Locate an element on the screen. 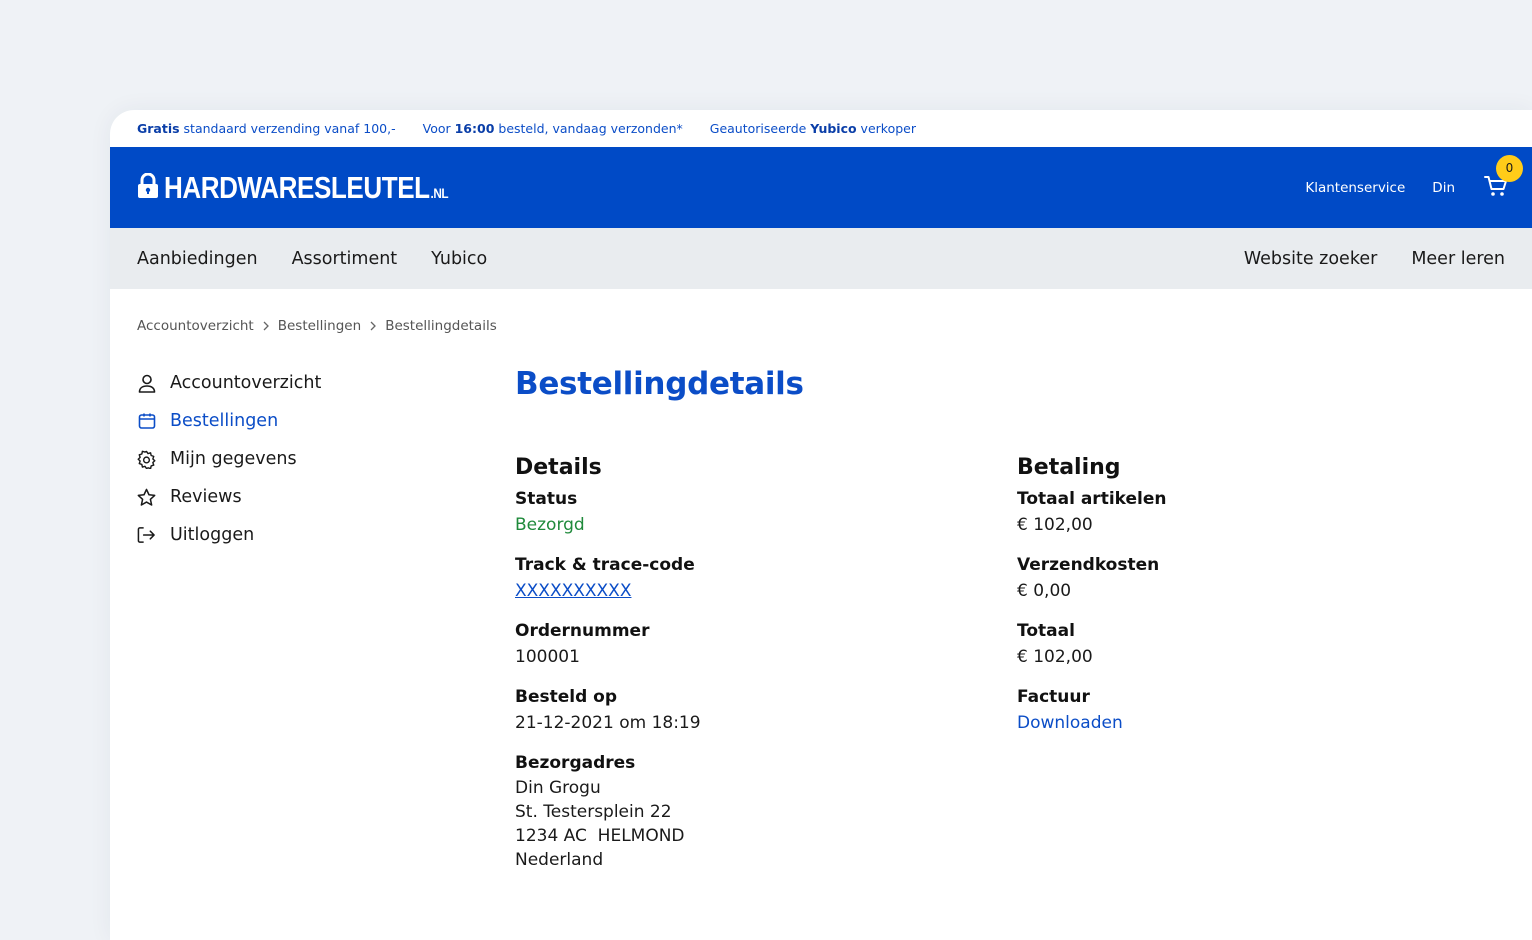 The height and width of the screenshot is (940, 1532). sidemenu-item-uitloggen: Uitloggen is located at coordinates (229, 535).